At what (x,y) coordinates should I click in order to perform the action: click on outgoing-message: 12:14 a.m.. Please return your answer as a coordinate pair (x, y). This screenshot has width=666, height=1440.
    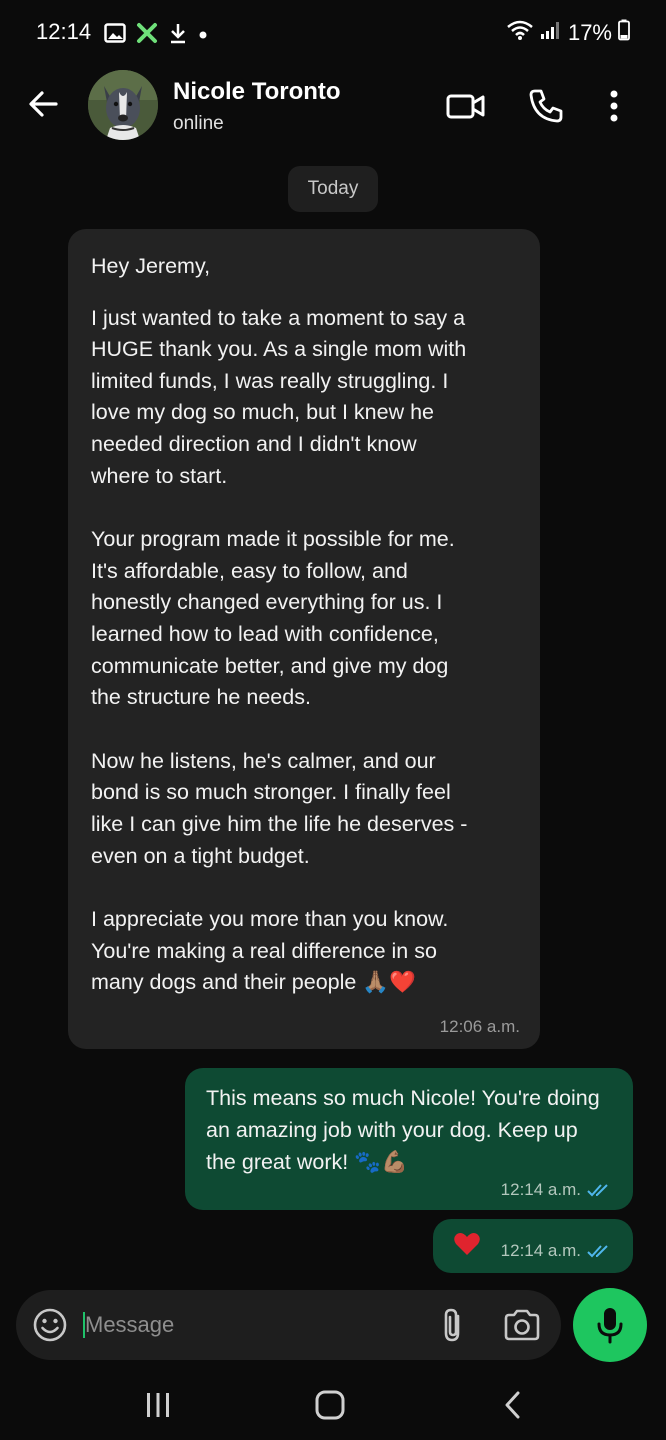
    Looking at the image, I should click on (533, 1246).